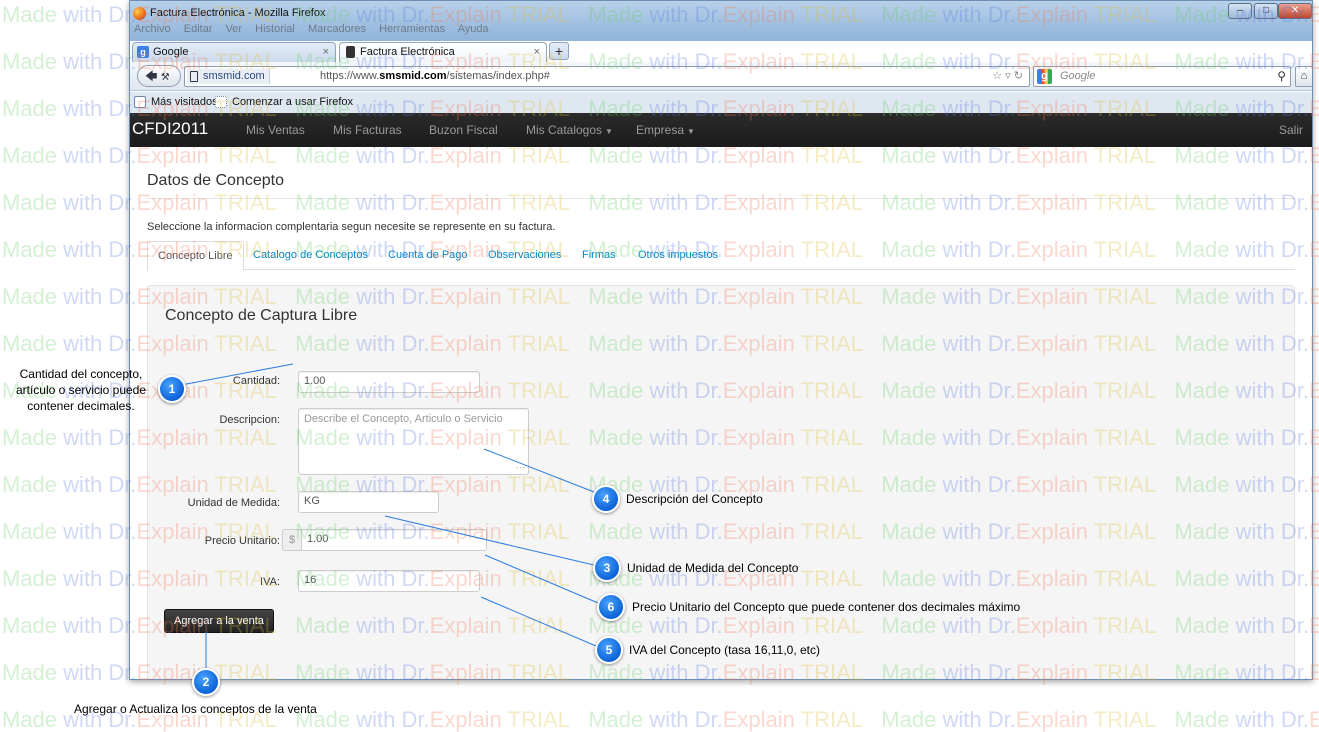 The image size is (1319, 732). Describe the element at coordinates (234, 76) in the screenshot. I see `site-identity-label: smsmid.com` at that location.